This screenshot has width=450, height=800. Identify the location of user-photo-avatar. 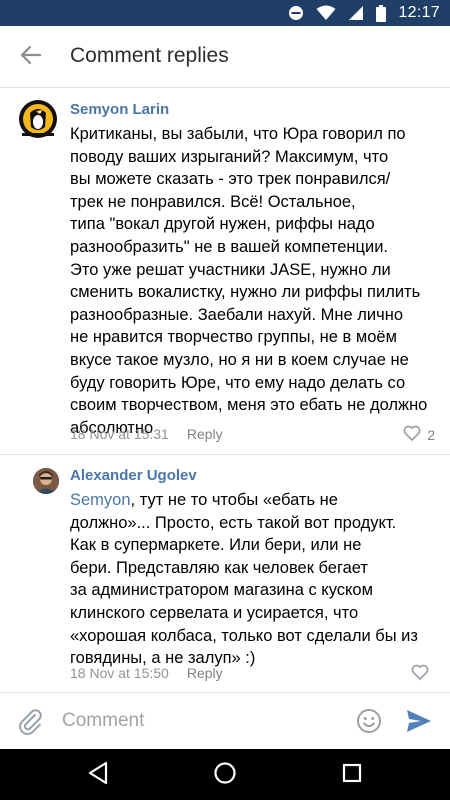
(46, 481).